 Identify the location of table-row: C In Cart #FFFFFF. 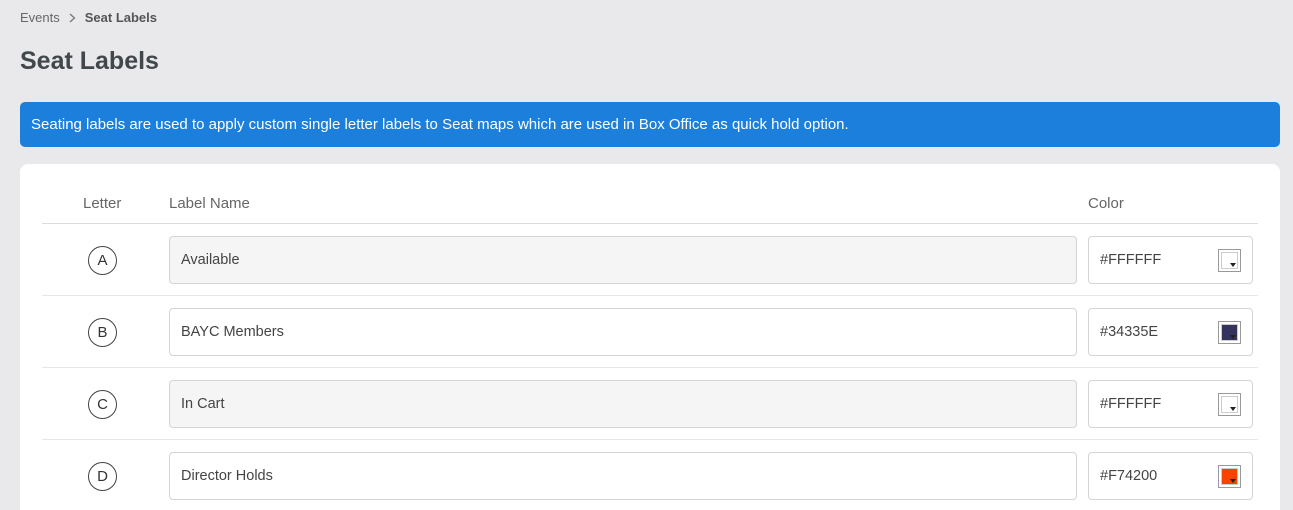
(650, 404).